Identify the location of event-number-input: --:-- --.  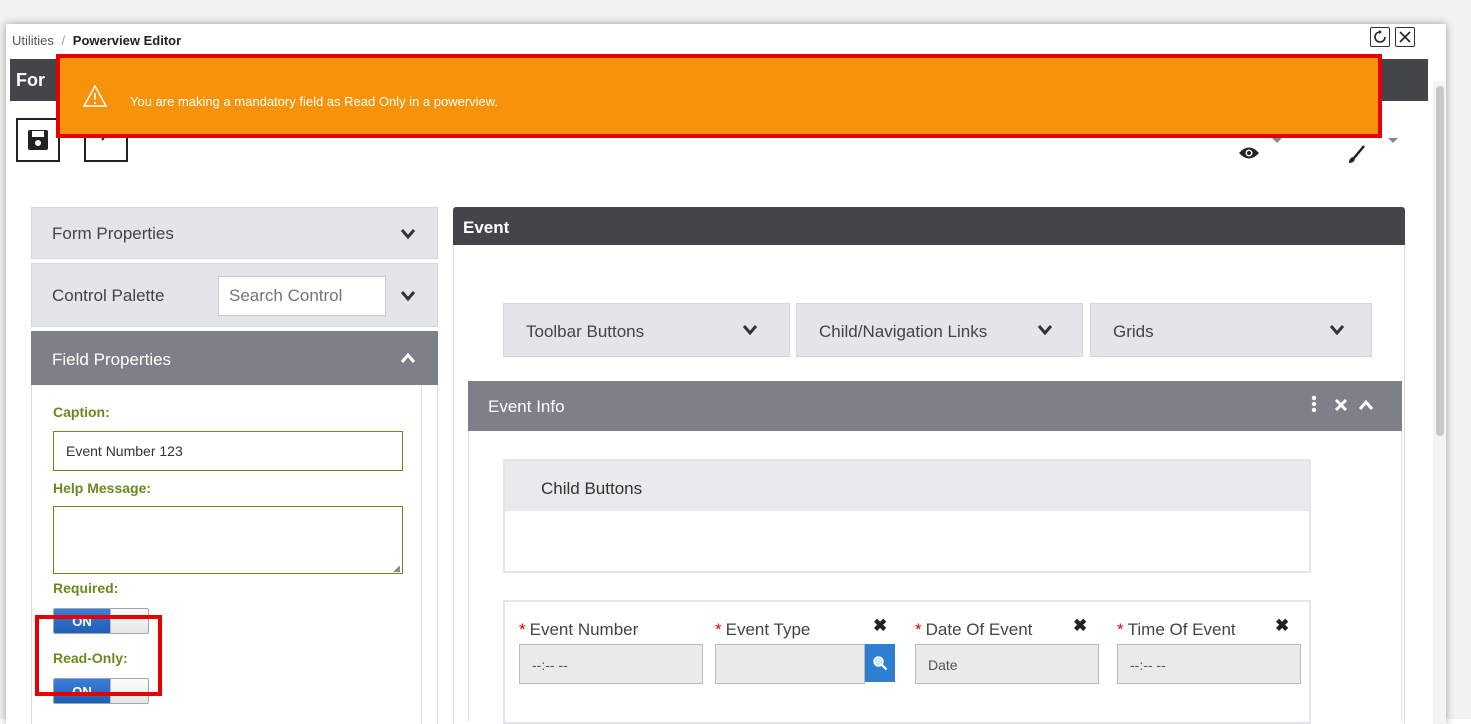
(611, 664).